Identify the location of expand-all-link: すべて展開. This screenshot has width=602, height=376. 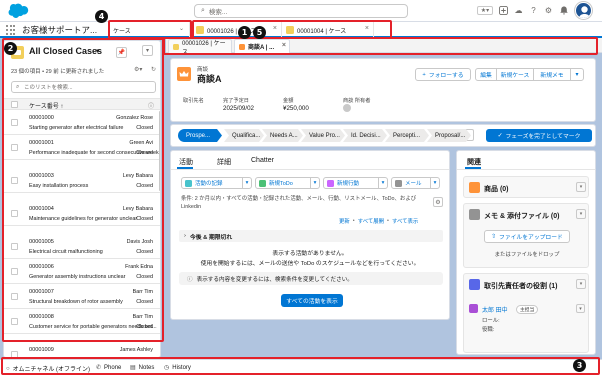
(371, 221).